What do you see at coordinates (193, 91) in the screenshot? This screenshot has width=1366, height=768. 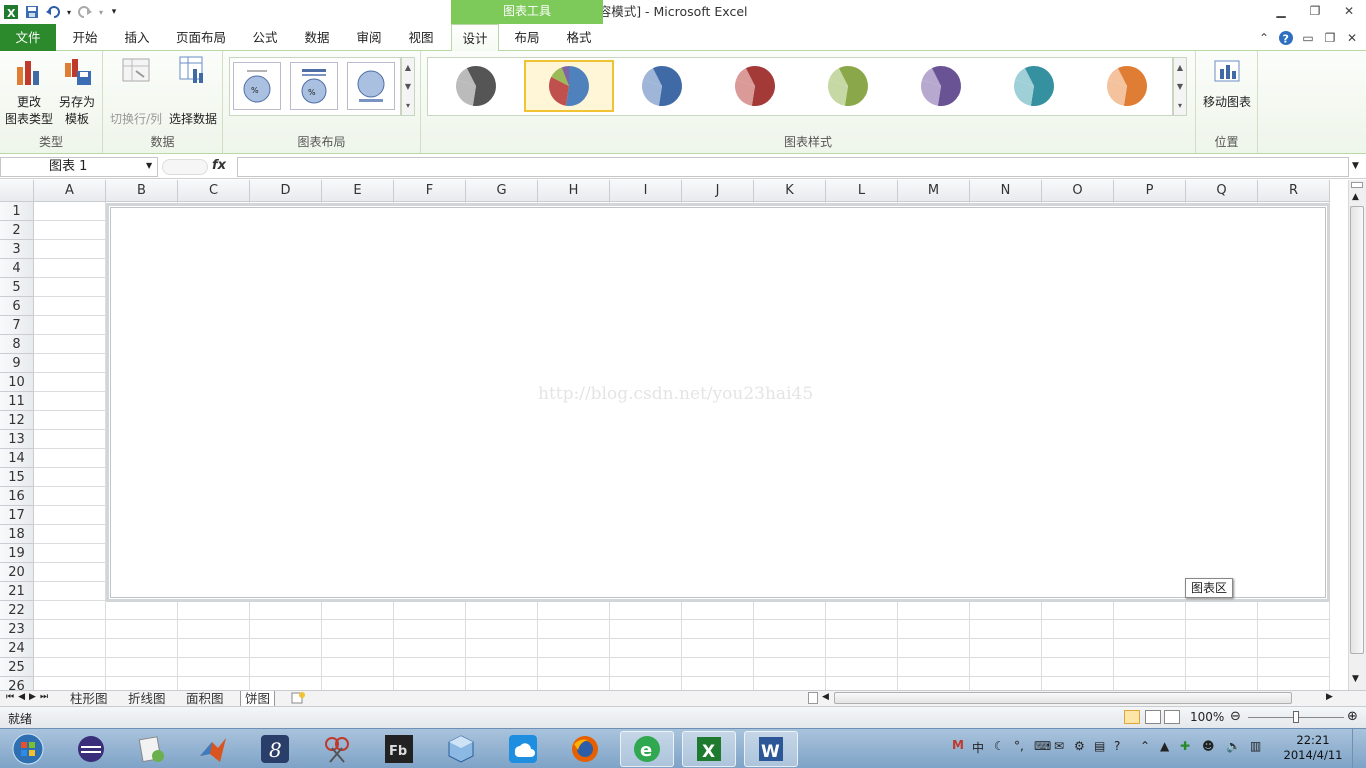 I see `select-data-button: 选择数据` at bounding box center [193, 91].